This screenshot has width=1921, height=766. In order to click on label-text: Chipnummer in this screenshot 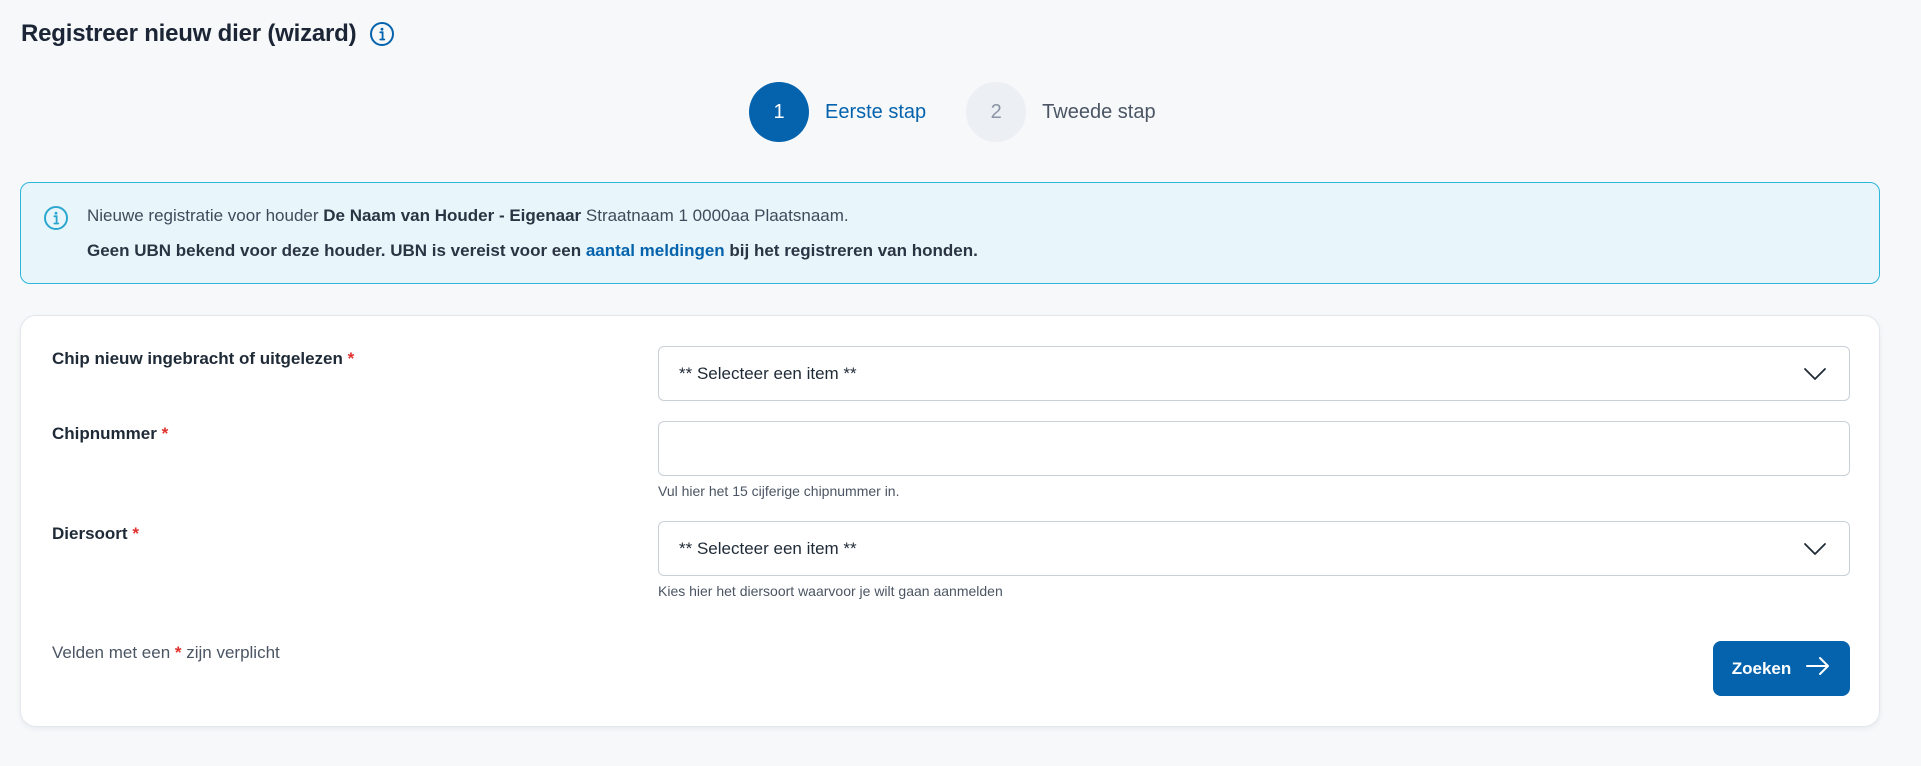, I will do `click(104, 433)`.